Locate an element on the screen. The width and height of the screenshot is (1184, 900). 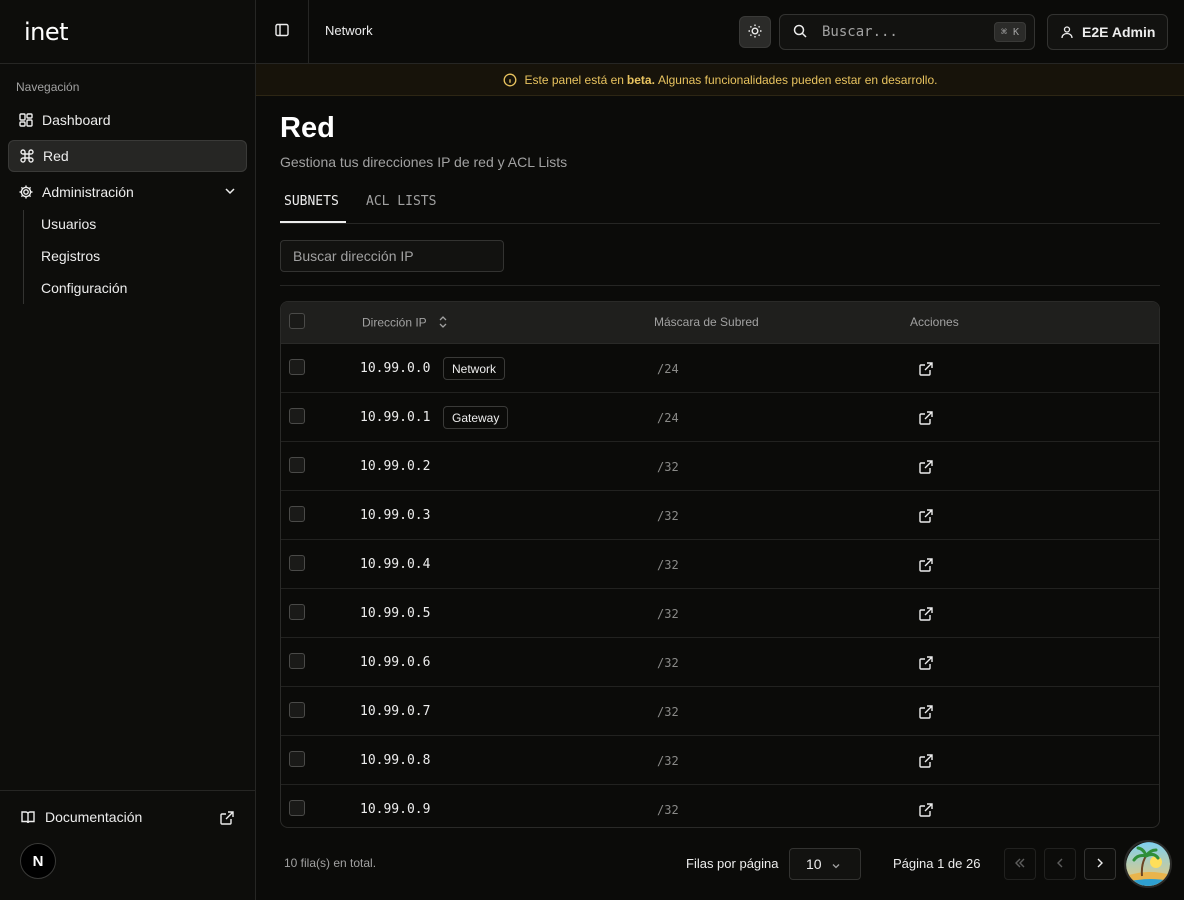
table-row: 10.99.0.6/32 is located at coordinates (720, 662).